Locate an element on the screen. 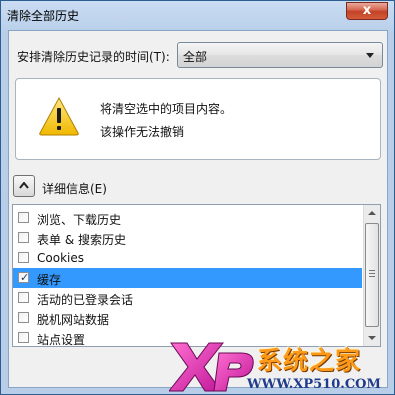 This screenshot has width=395, height=395. warning-undo-note: 该操作无法撤销 is located at coordinates (142, 132).